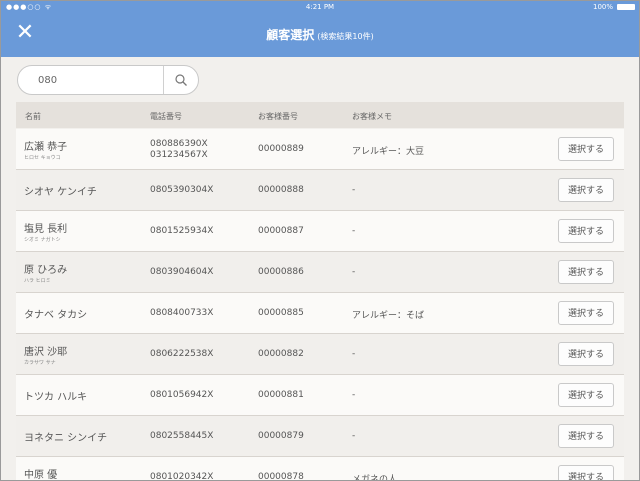 The width and height of the screenshot is (640, 481). I want to click on battery-indicator: 100%, so click(614, 7).